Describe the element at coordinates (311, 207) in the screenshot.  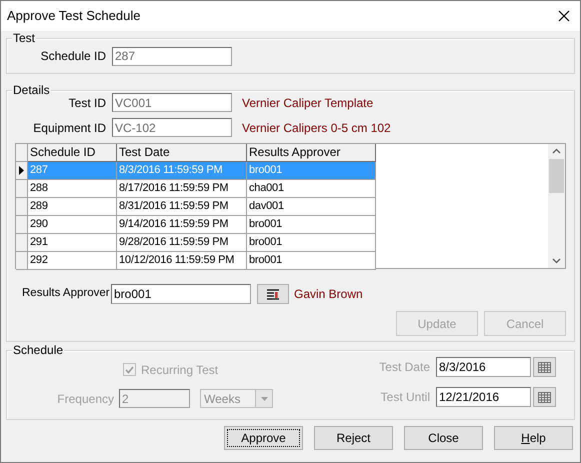
I see `table-cell: dav001` at that location.